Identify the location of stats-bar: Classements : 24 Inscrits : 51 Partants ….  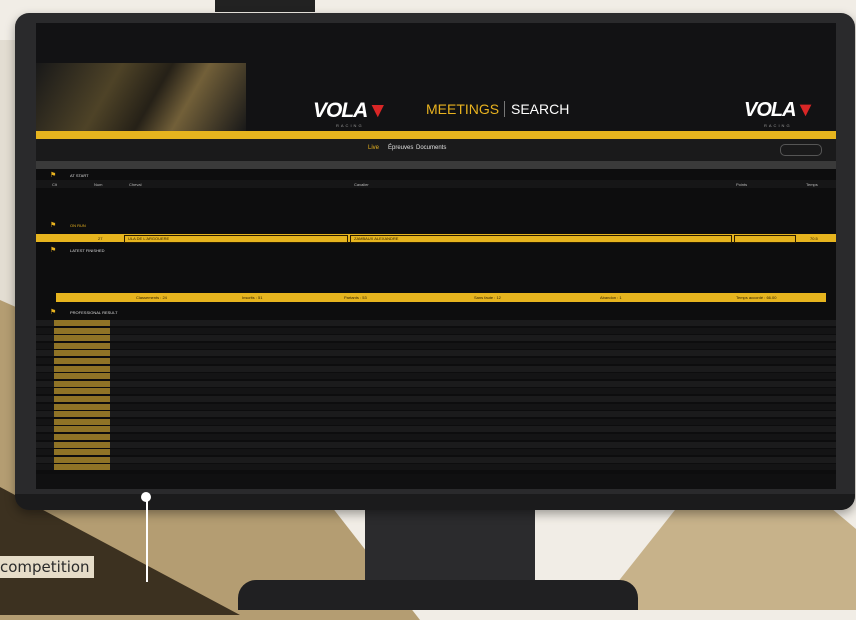
(441, 297).